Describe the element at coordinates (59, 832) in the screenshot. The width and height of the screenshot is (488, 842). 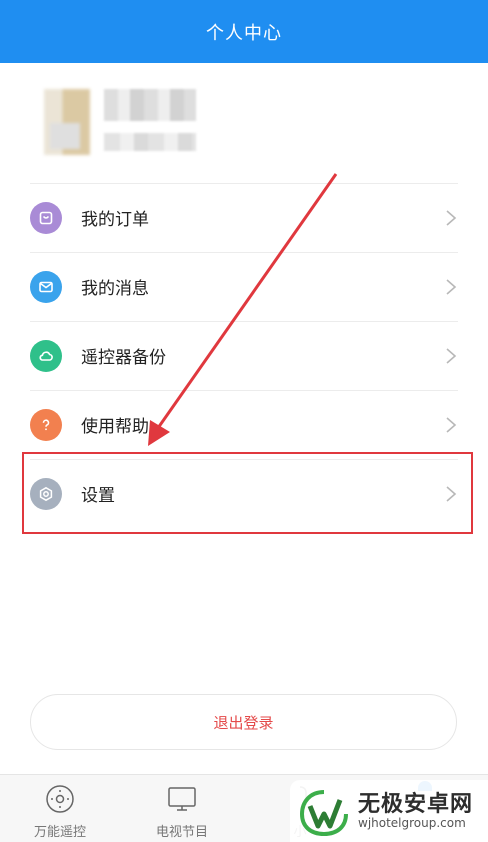
I see `tab-label: 万能遥控` at that location.